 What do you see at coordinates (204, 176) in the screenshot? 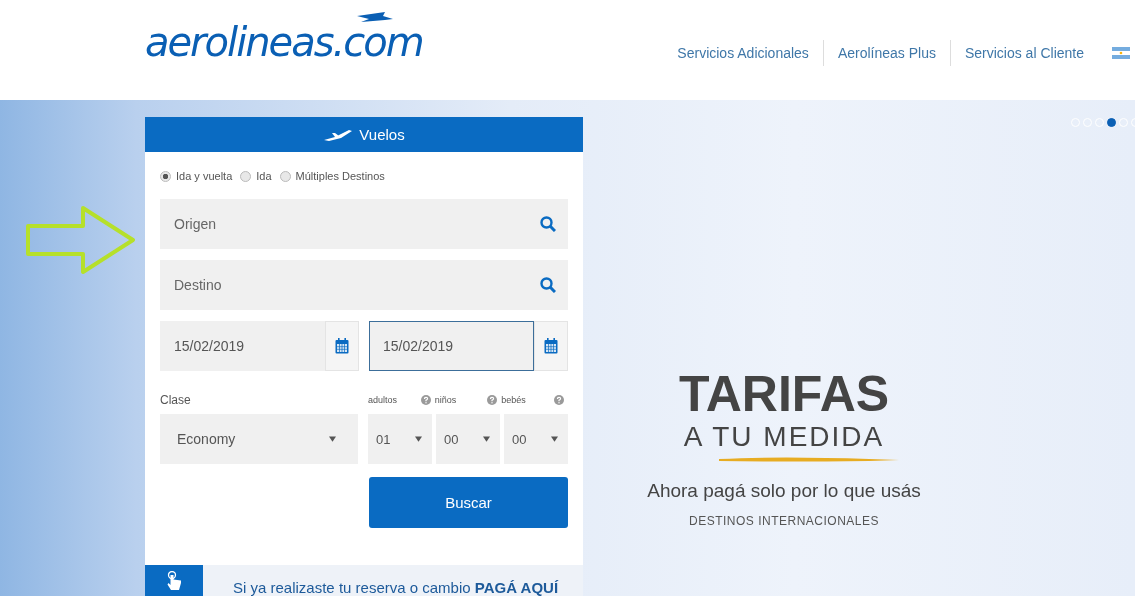
I see `radio-label: Ida y vuelta` at bounding box center [204, 176].